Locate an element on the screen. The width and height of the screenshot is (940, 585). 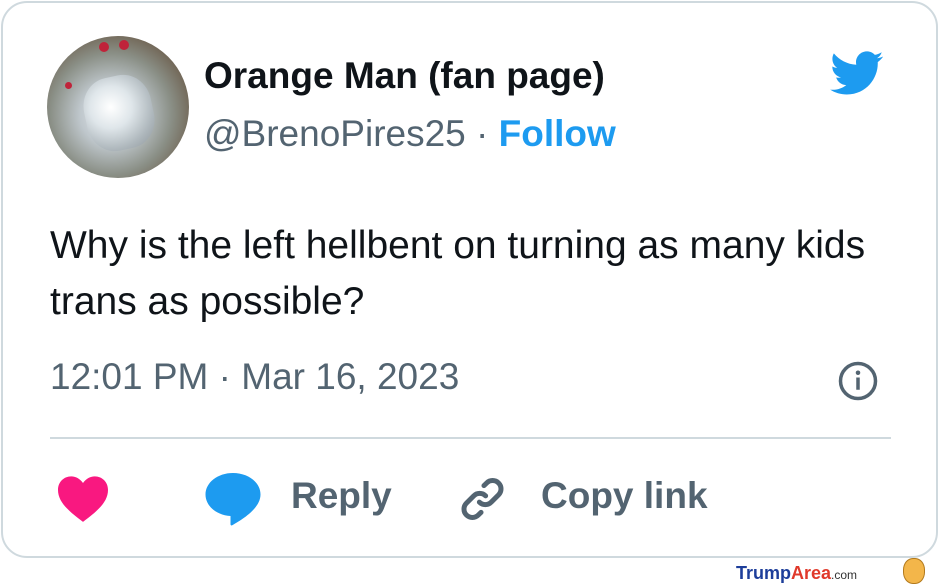
watermark: TrumpArea.com is located at coordinates (796, 573).